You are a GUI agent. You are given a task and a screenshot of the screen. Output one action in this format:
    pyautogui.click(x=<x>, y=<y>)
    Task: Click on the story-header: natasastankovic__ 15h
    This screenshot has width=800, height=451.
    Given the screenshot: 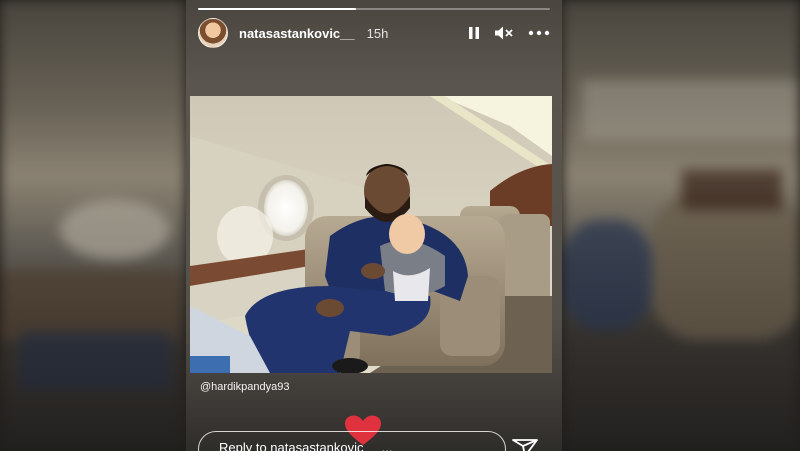 What is the action you would take?
    pyautogui.click(x=374, y=33)
    